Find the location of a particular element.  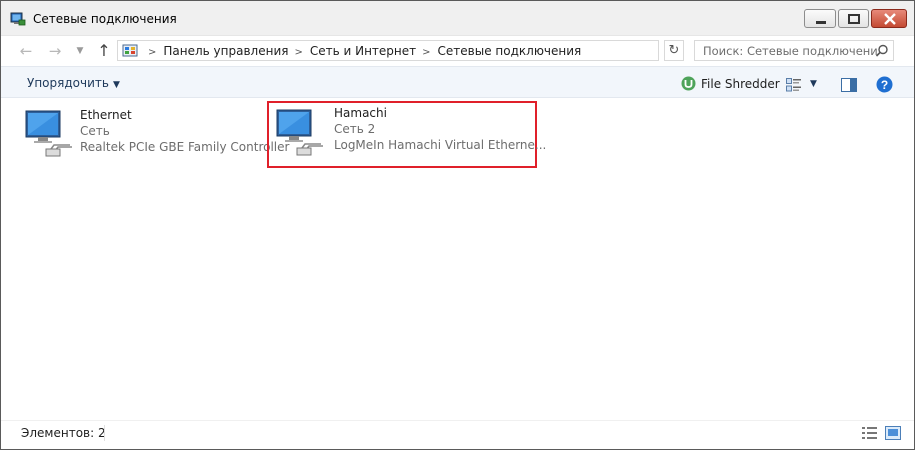

change-view-icon is located at coordinates (794, 85).